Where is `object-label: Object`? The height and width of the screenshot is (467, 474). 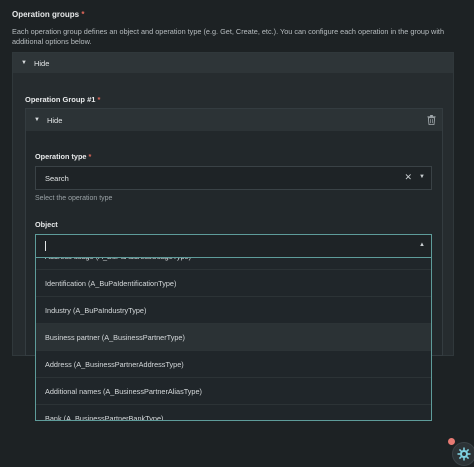
object-label: Object is located at coordinates (46, 224).